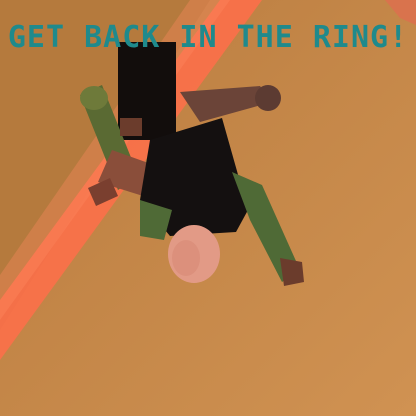 Image resolution: width=416 pixels, height=416 pixels. Describe the element at coordinates (131, 127) in the screenshot. I see `character-belt` at that location.